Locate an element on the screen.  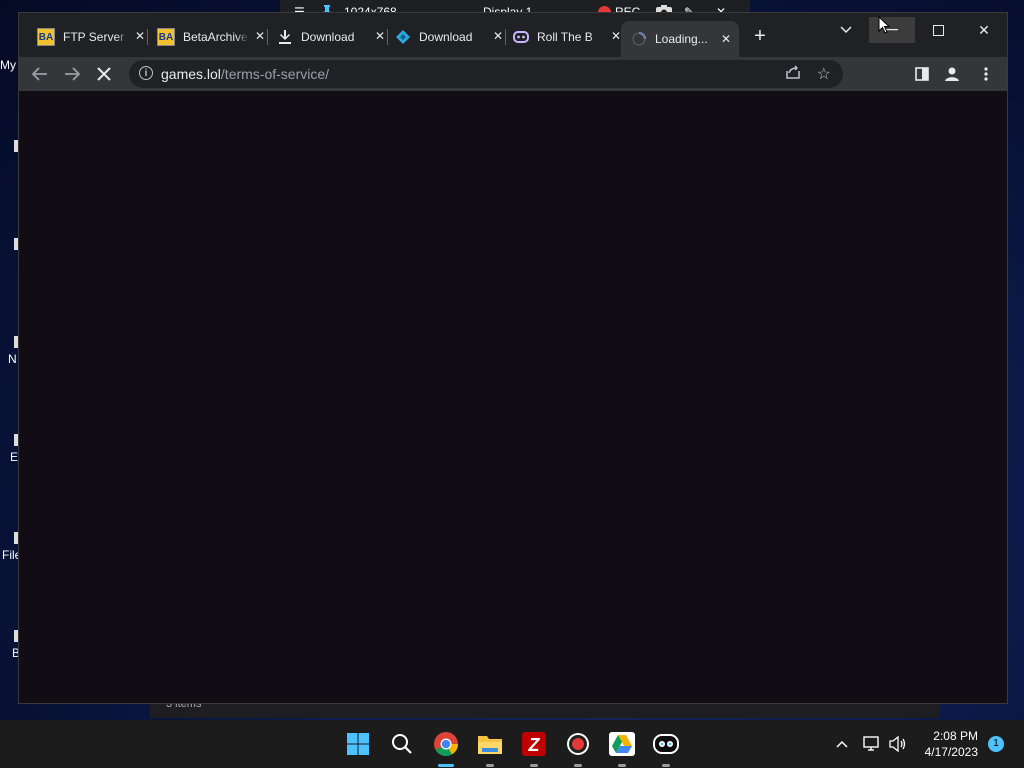
tab-search-chevron-icon is located at coordinates (846, 30).